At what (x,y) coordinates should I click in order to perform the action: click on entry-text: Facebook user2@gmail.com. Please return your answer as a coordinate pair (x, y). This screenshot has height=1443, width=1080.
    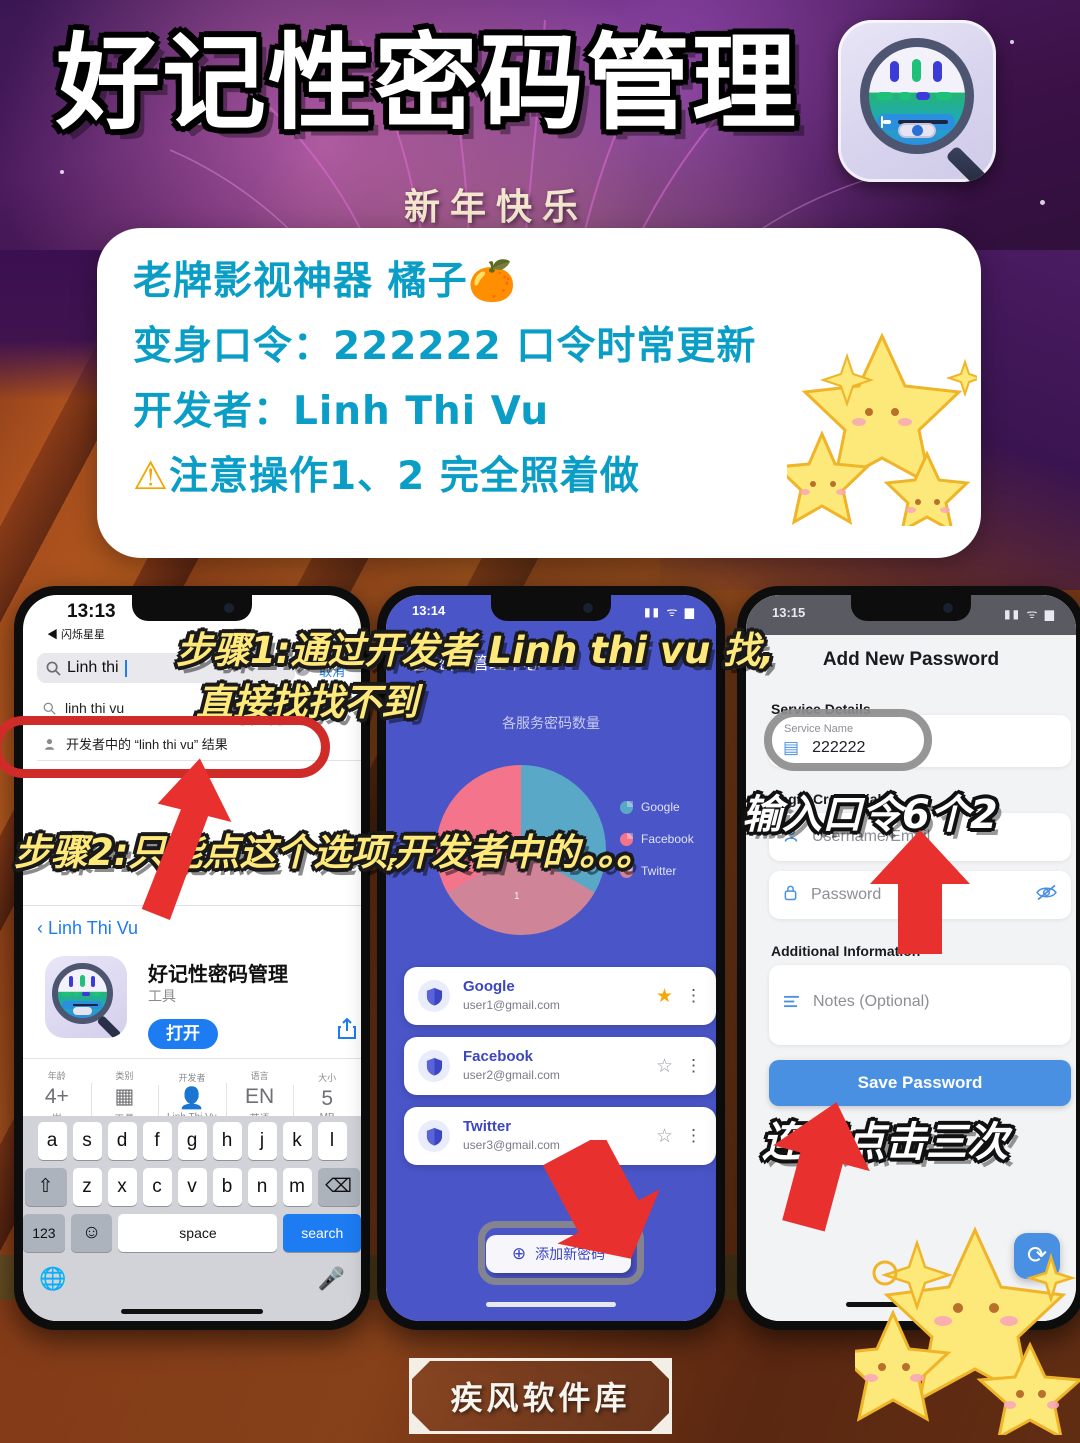
    Looking at the image, I should click on (559, 1066).